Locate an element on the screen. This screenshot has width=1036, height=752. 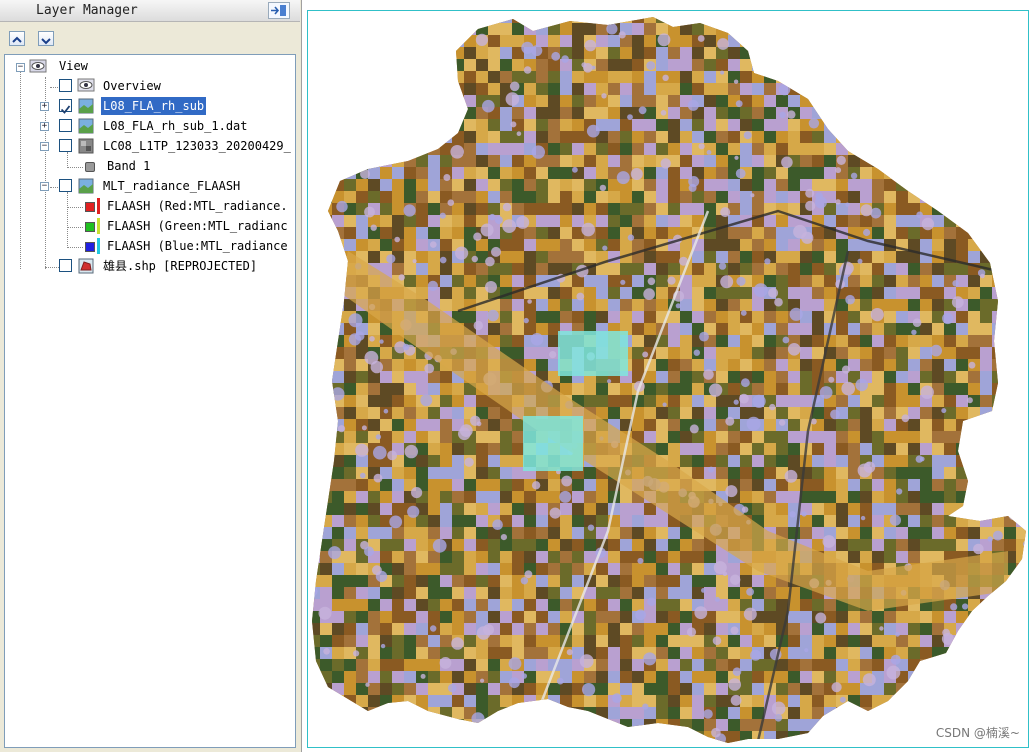
tree-root-view: View is located at coordinates (73, 66).